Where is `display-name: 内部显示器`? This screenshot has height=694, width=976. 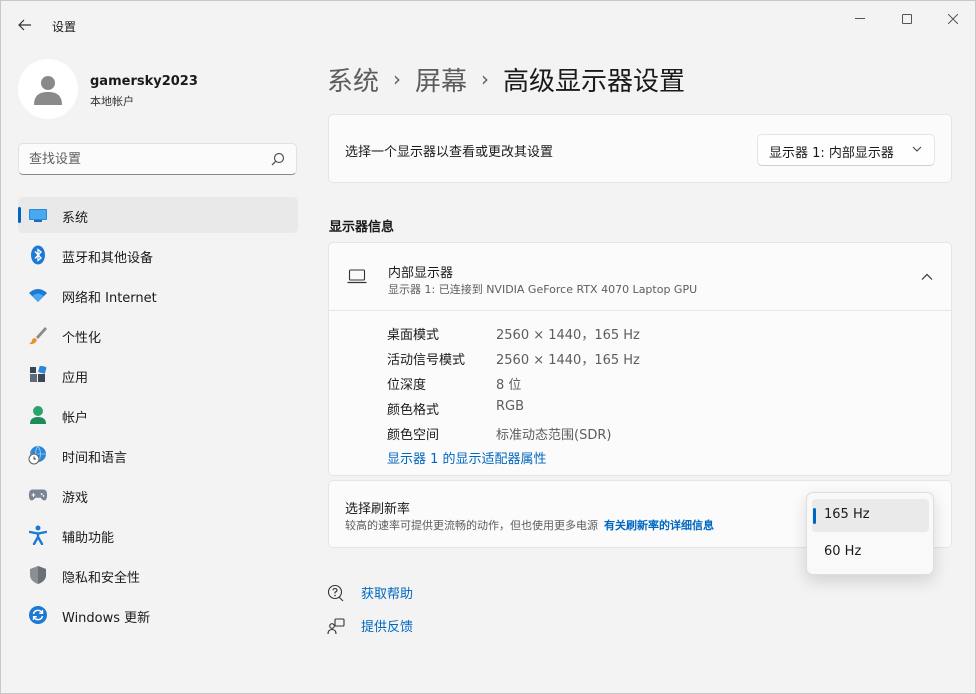
display-name: 内部显示器 is located at coordinates (421, 273).